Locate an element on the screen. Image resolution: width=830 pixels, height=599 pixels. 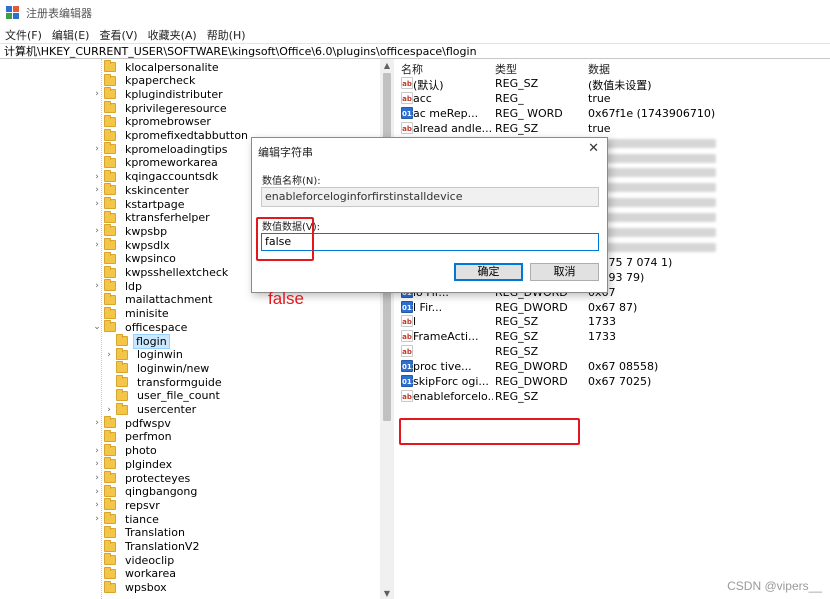
tree-item: › kwpsdlx is located at coordinates (133, 245).